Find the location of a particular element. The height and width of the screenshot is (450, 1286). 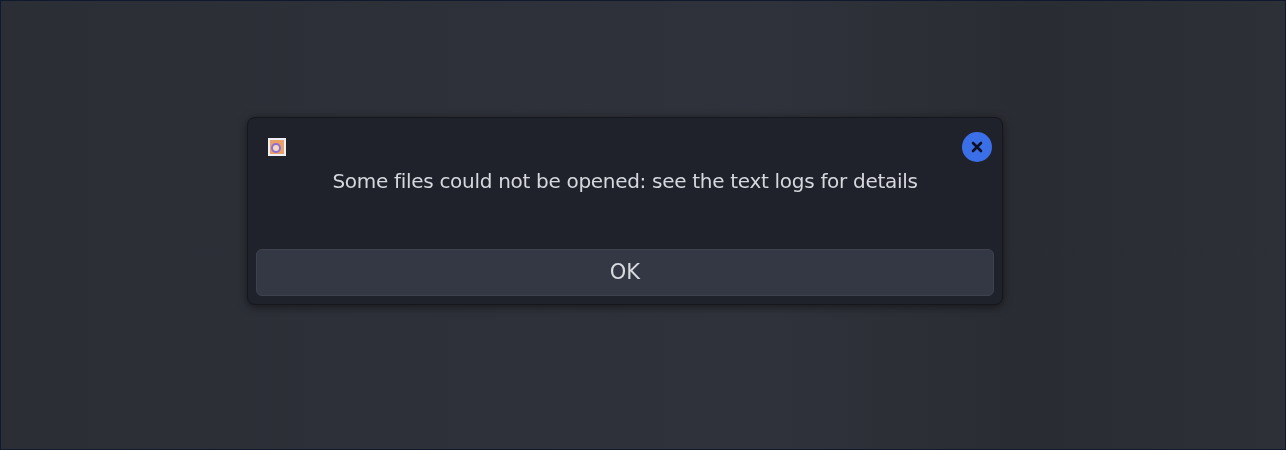

close-button is located at coordinates (977, 147).